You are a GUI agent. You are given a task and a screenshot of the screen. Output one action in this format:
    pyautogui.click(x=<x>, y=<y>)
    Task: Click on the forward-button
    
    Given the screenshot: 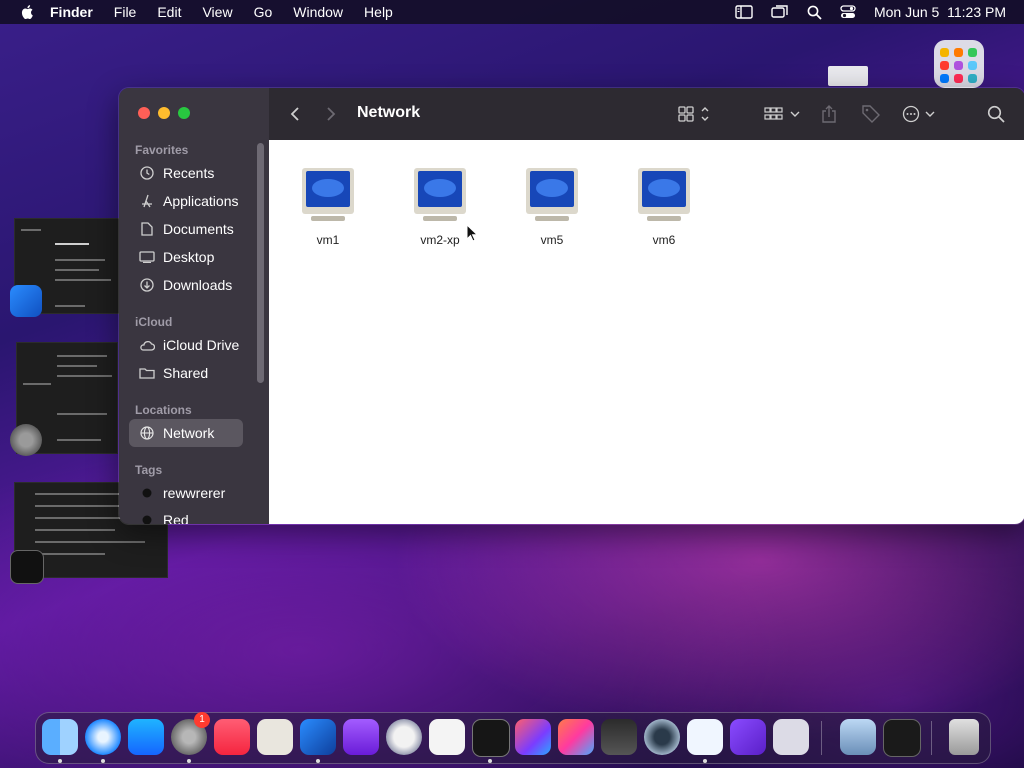 What is the action you would take?
    pyautogui.click(x=331, y=114)
    